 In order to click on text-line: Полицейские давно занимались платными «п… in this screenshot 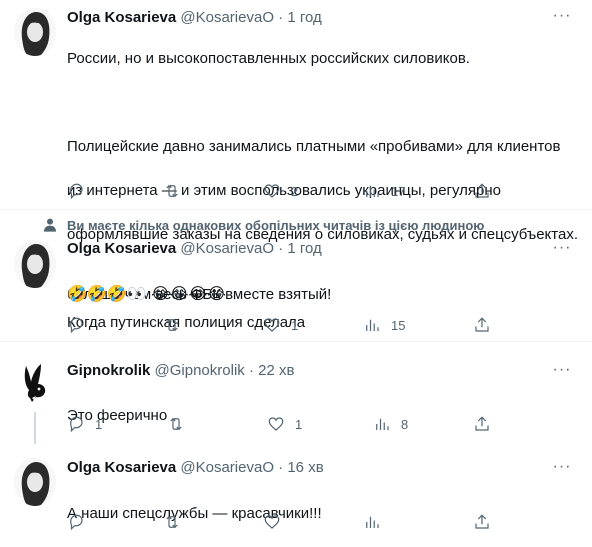, I will do `click(314, 146)`.